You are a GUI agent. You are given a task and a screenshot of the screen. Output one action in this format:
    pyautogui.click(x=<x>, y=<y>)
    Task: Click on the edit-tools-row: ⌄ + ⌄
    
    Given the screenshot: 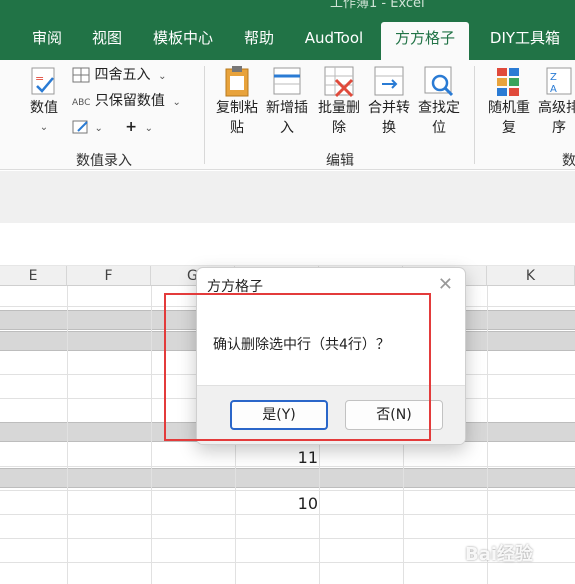 What is the action you would take?
    pyautogui.click(x=112, y=127)
    